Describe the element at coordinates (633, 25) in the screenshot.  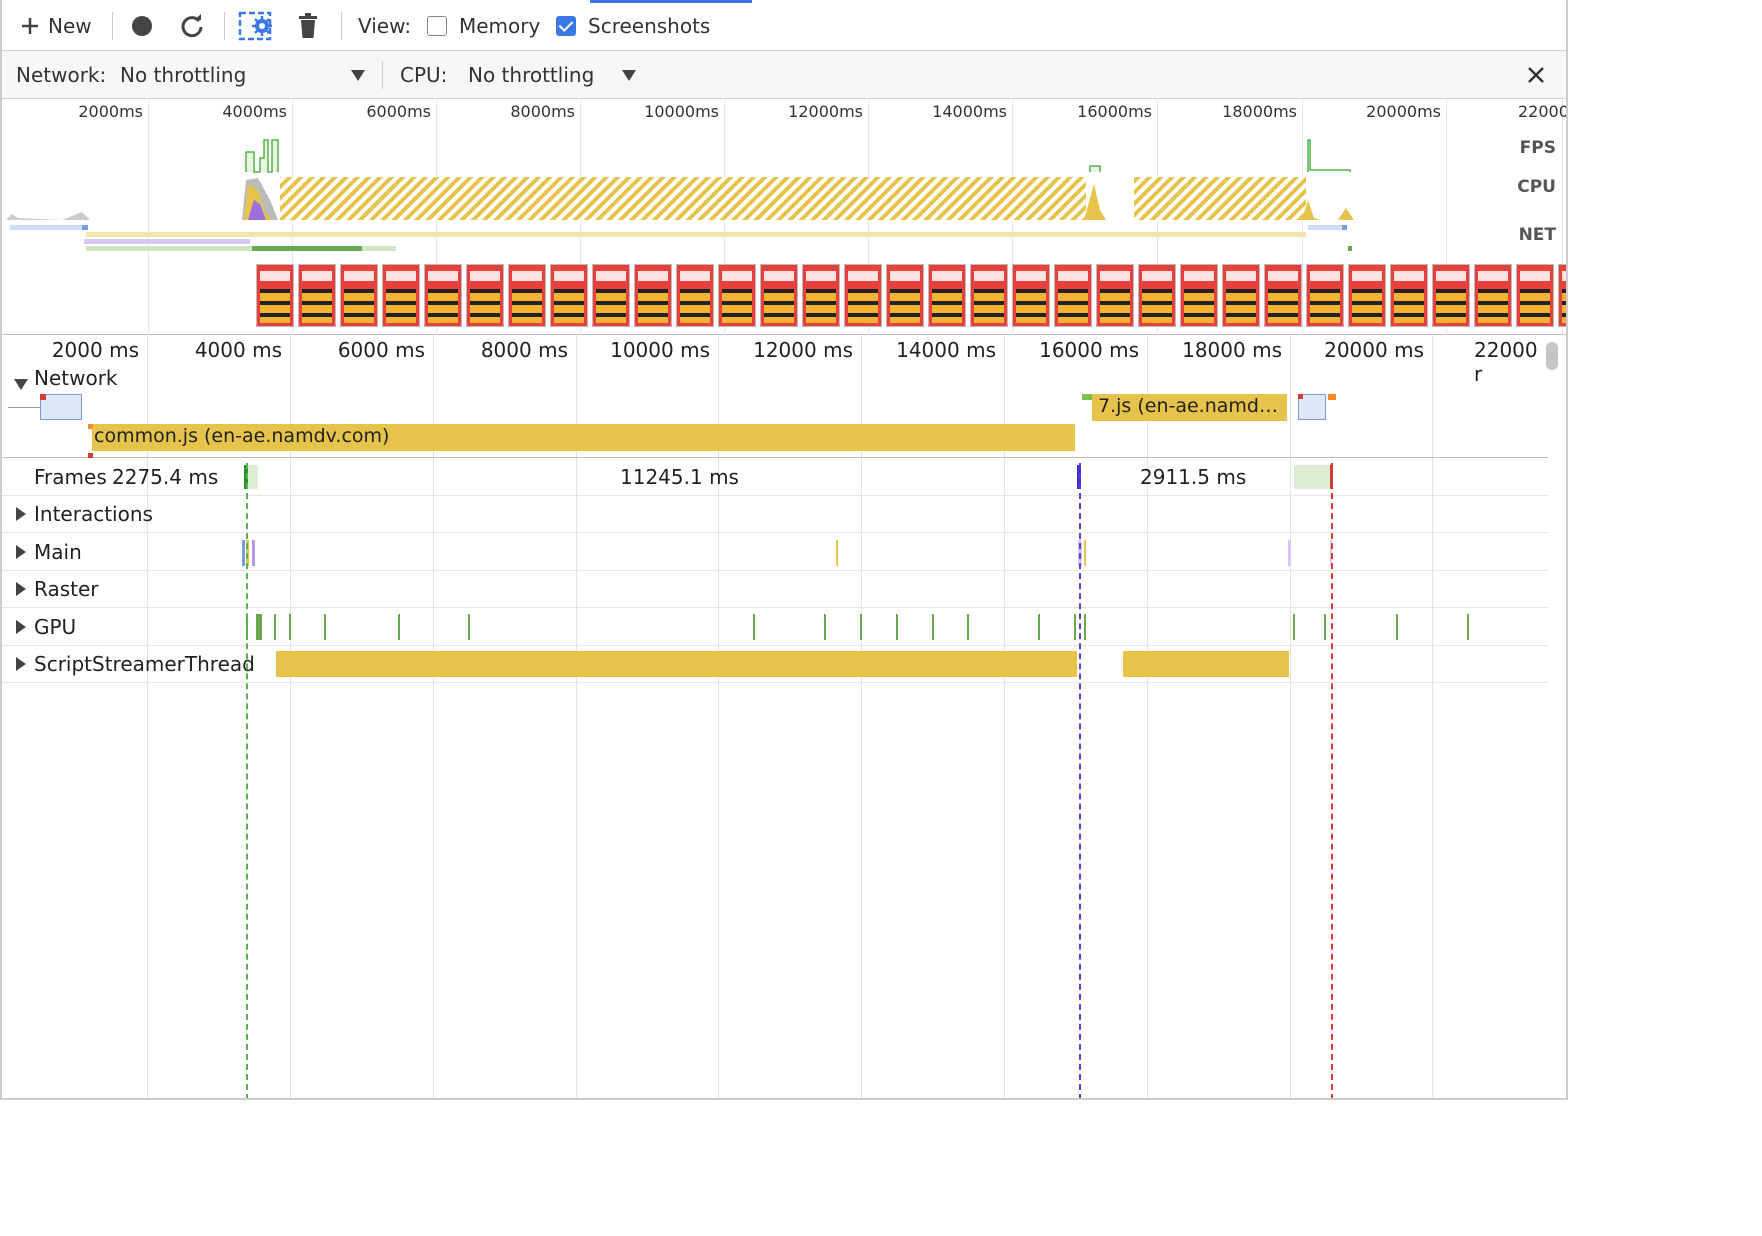
I see `screenshots-toggle: Screenshots` at that location.